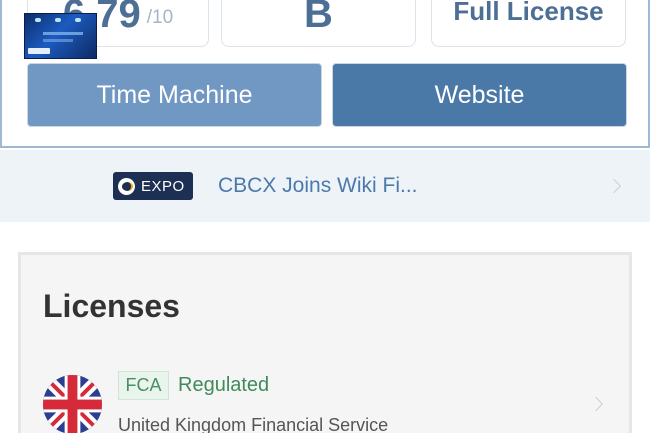  I want to click on grade-box: B, so click(318, 23).